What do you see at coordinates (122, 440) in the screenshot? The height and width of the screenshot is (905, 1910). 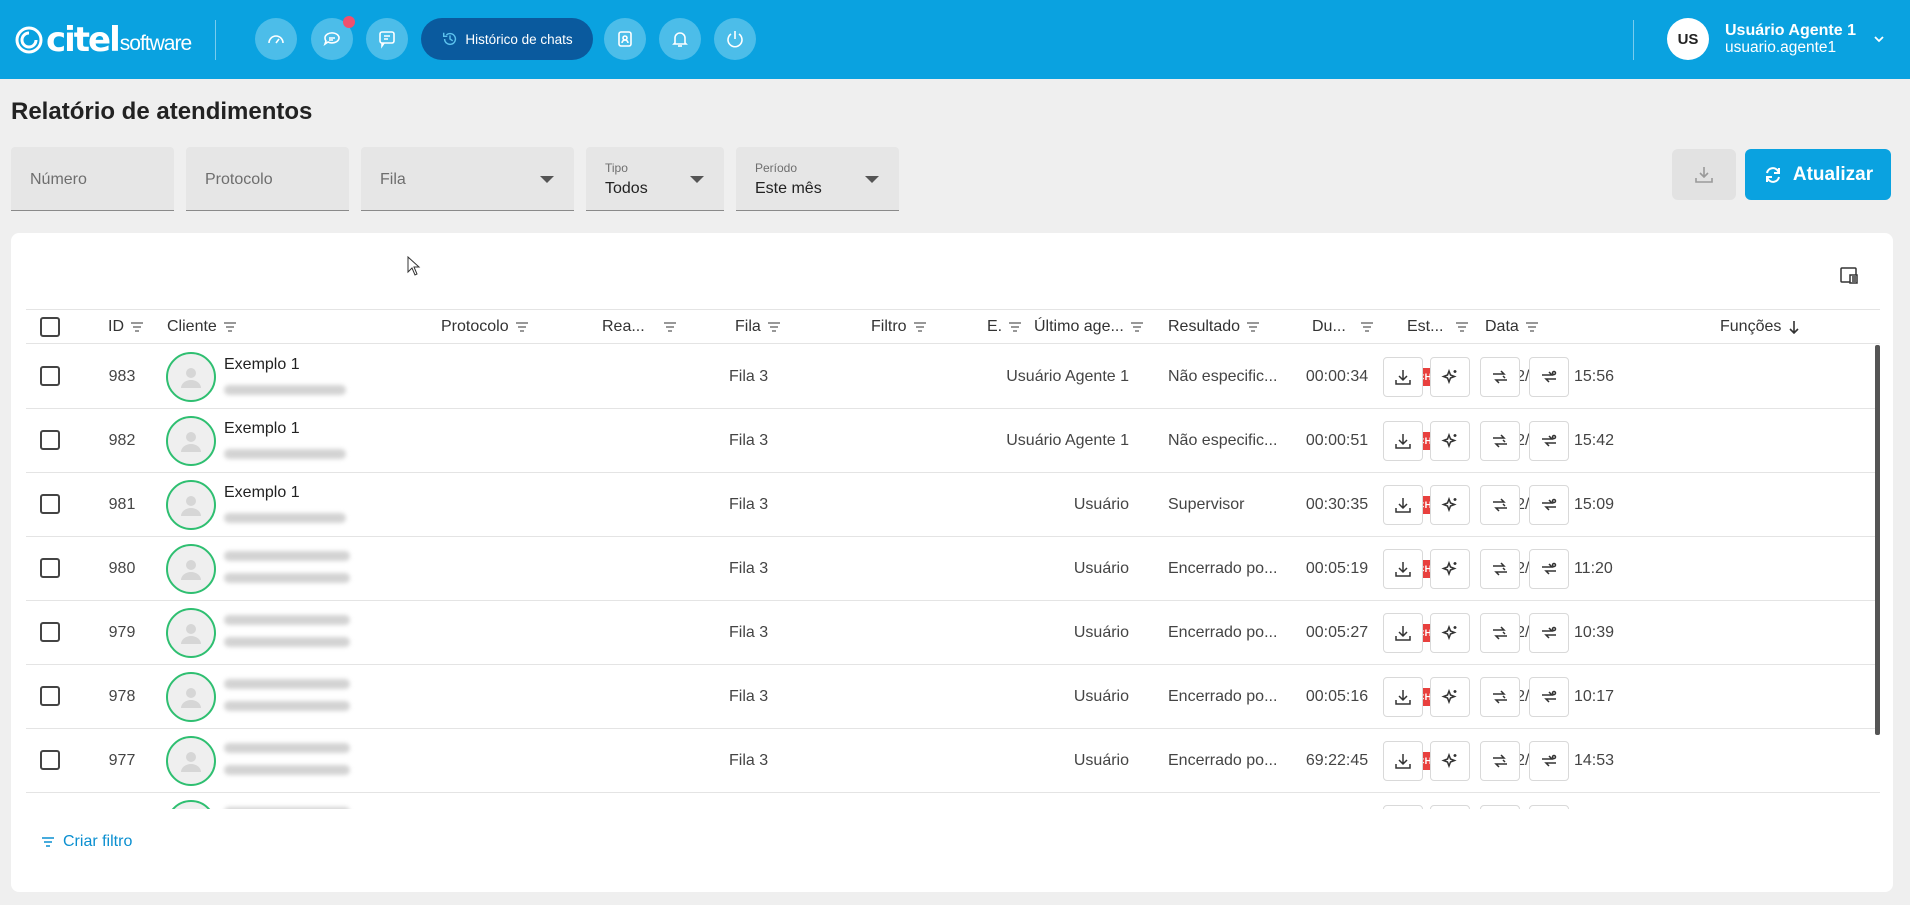 I see `cell-id: 982` at bounding box center [122, 440].